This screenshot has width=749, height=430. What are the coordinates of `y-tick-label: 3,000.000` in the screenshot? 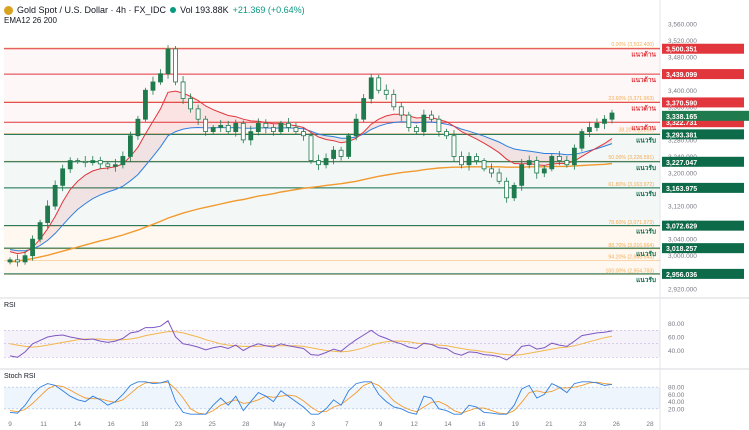 It's located at (682, 256).